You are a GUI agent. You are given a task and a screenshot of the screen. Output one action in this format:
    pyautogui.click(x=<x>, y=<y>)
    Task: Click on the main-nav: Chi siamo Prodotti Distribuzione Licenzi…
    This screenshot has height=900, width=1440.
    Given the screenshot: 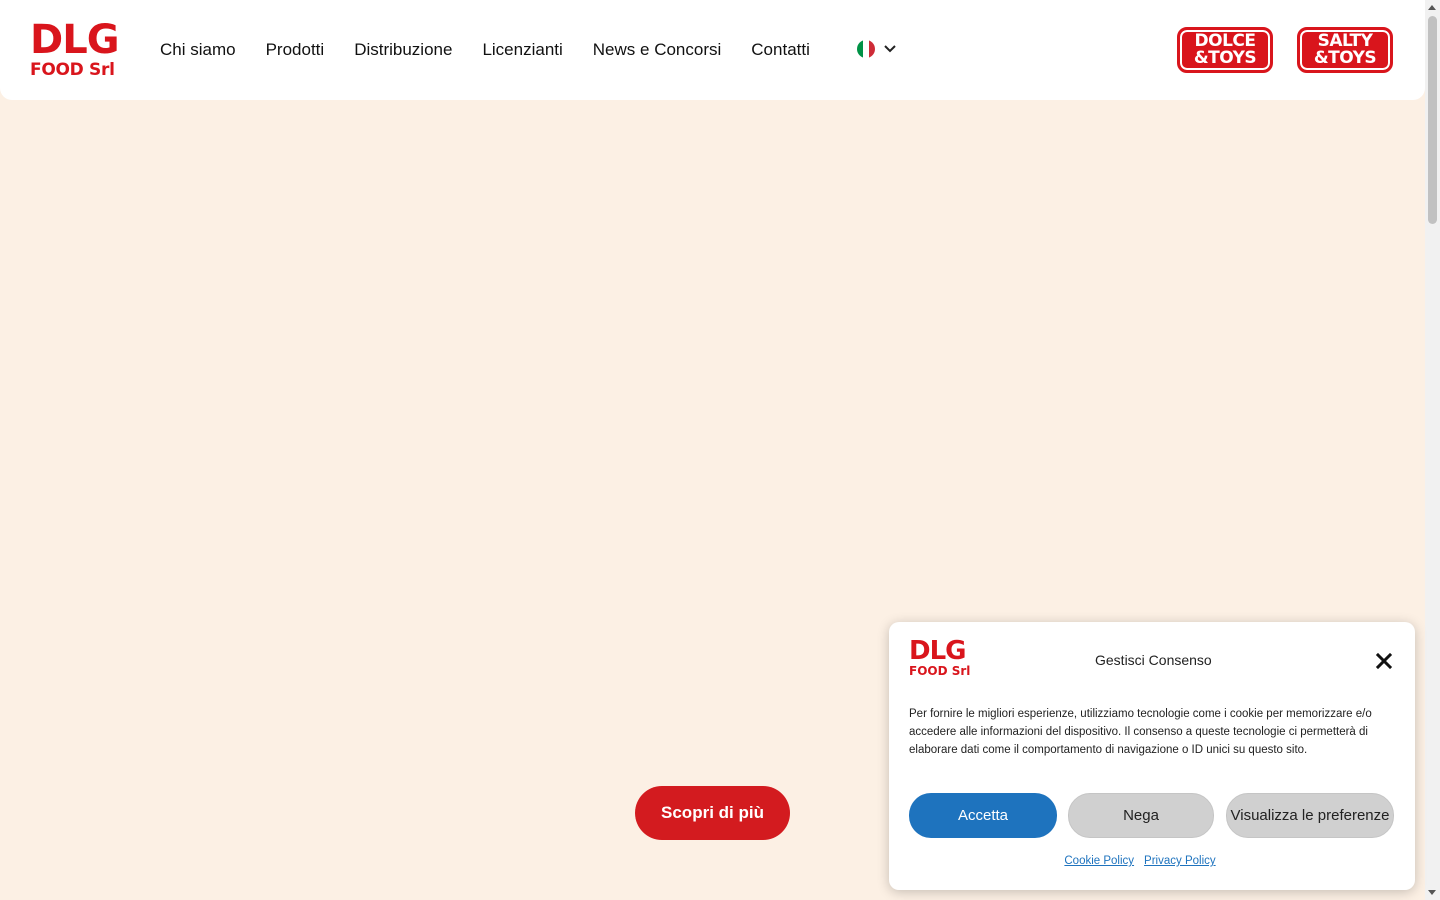 What is the action you would take?
    pyautogui.click(x=500, y=50)
    